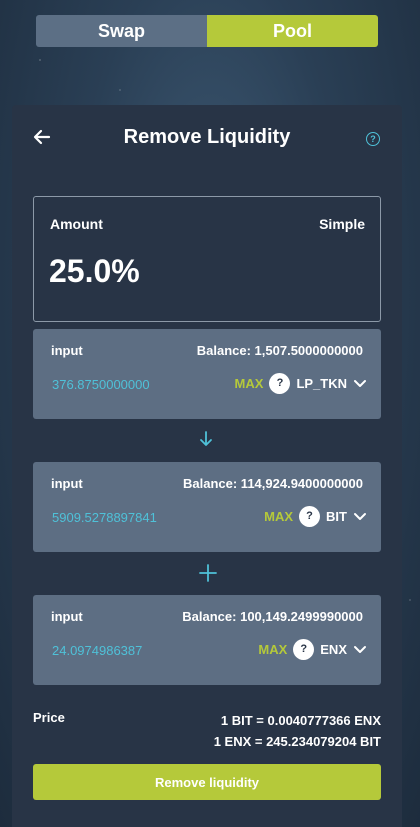 The height and width of the screenshot is (827, 420). I want to click on remove-liquidity-button: Remove liquidity, so click(207, 782).